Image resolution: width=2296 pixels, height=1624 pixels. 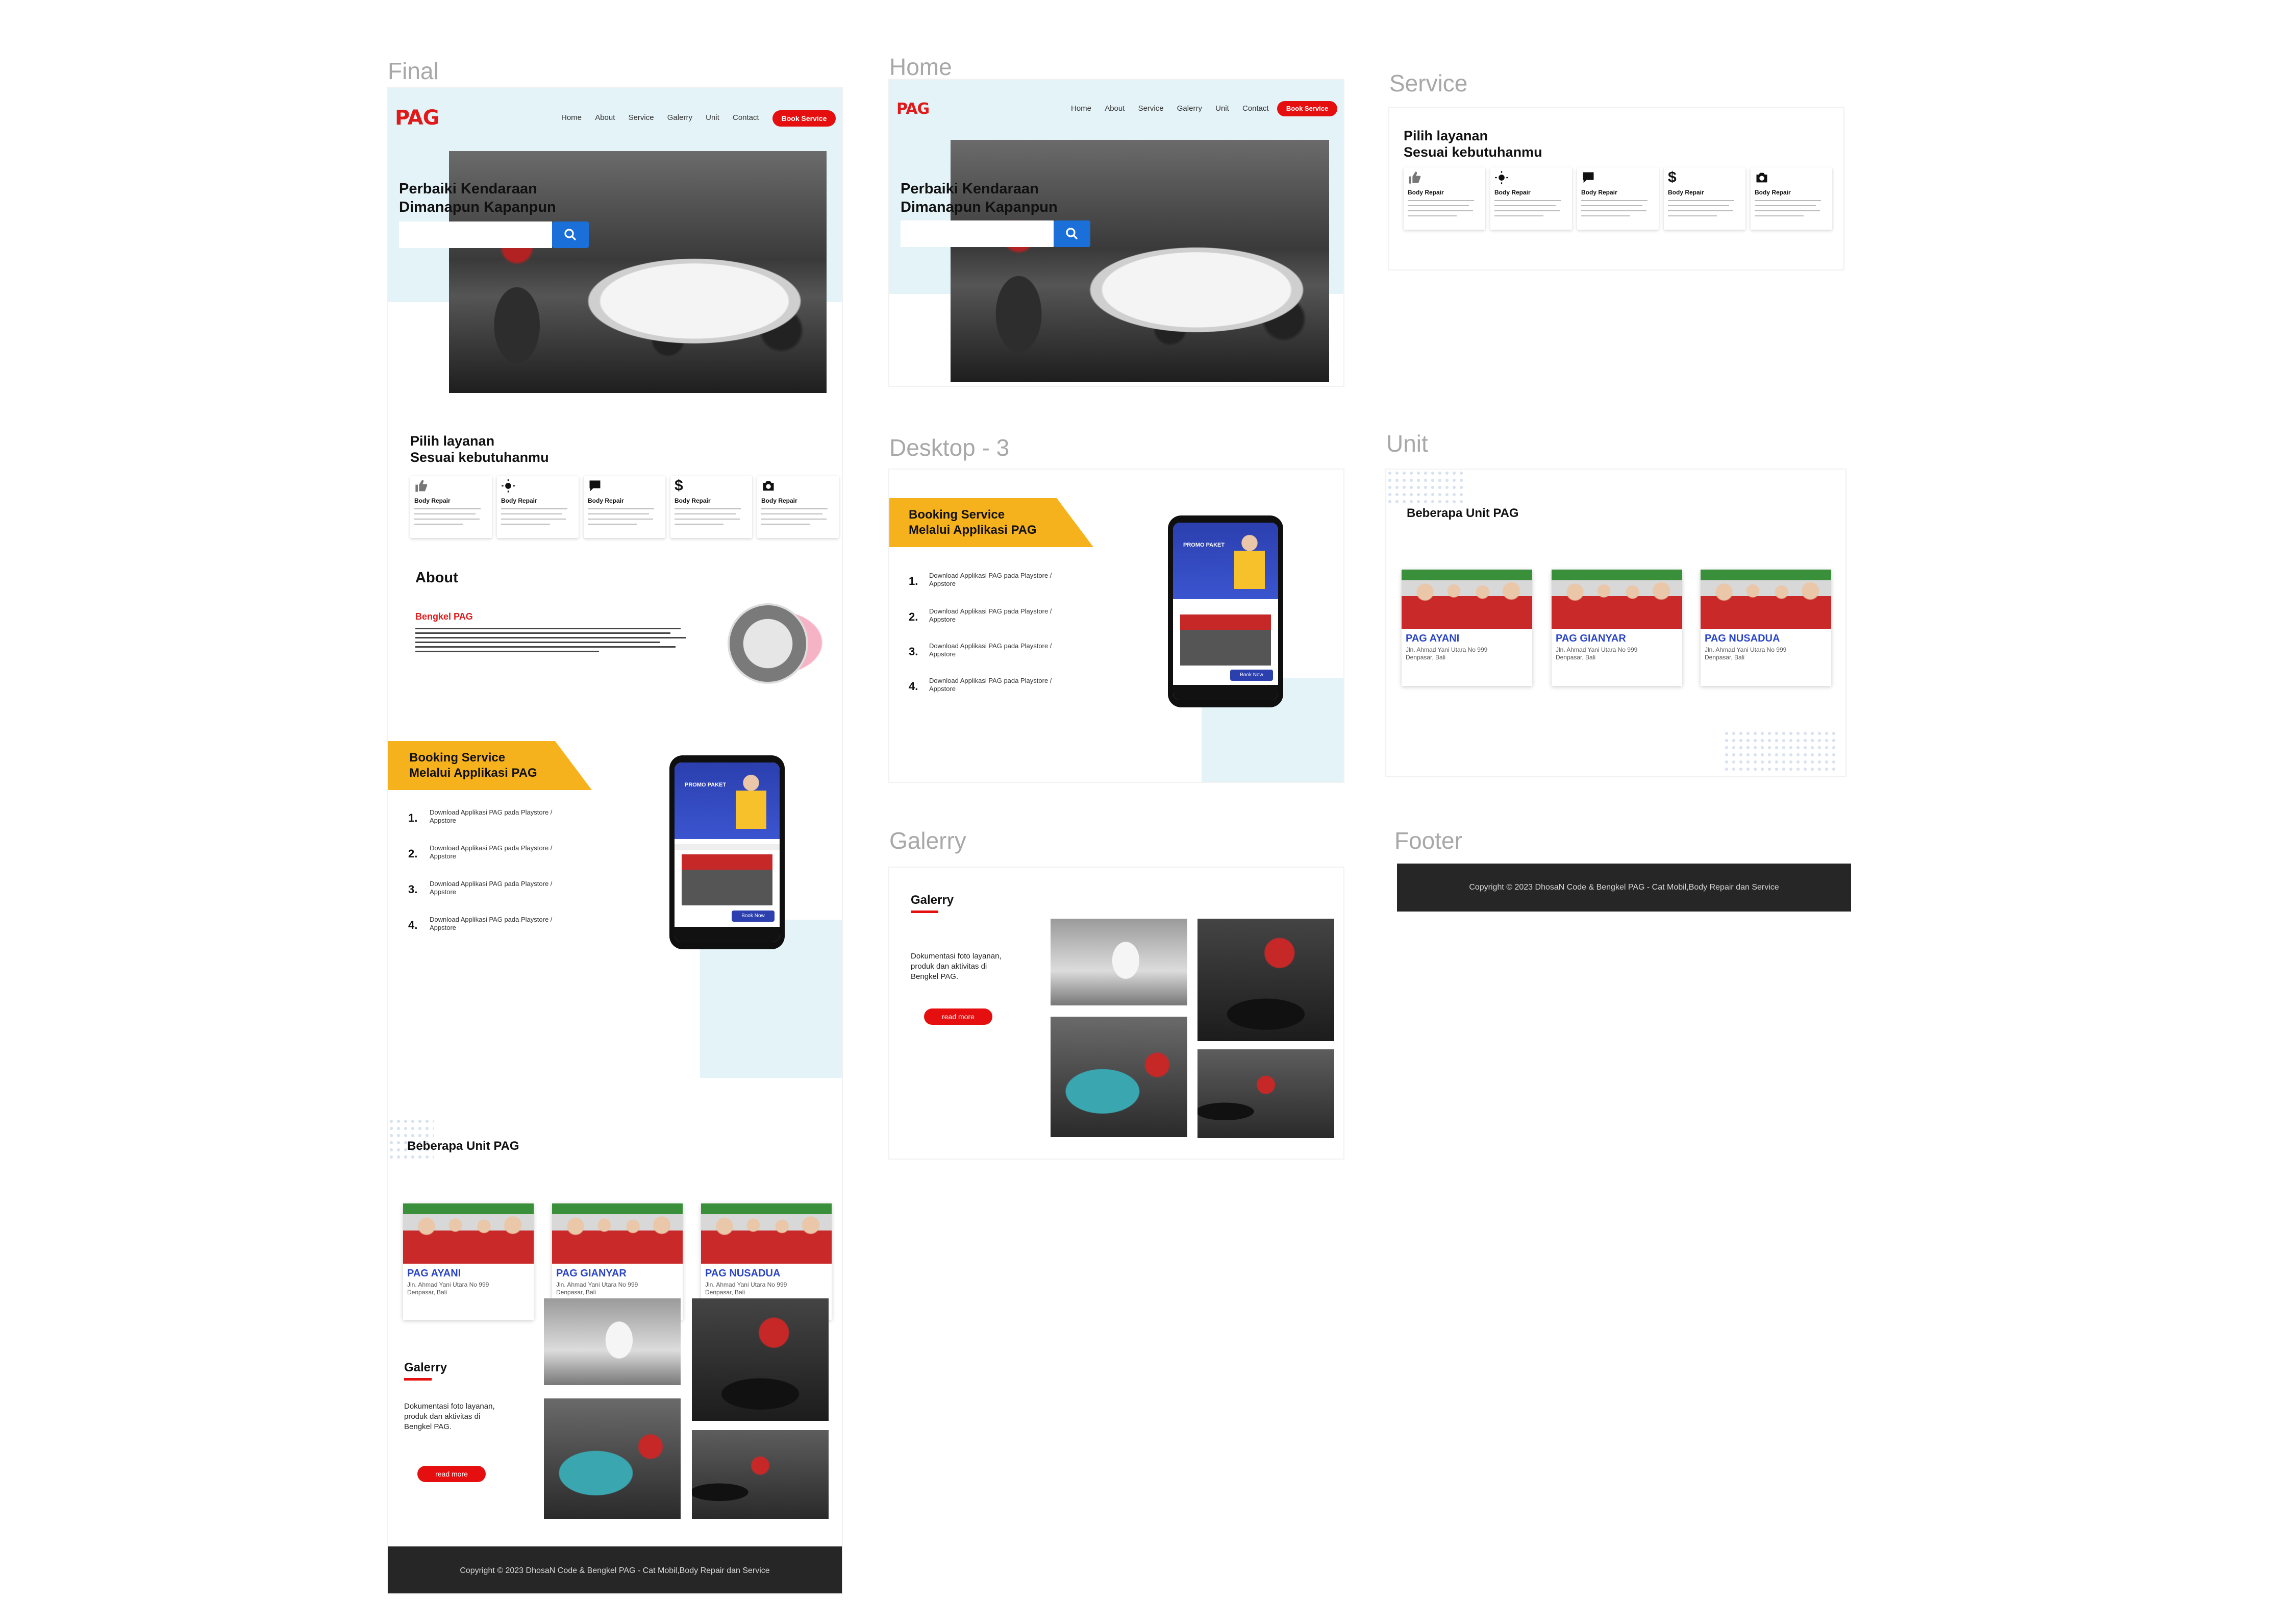 What do you see at coordinates (444, 616) in the screenshot?
I see `about-subtitle: Bengkel PAG` at bounding box center [444, 616].